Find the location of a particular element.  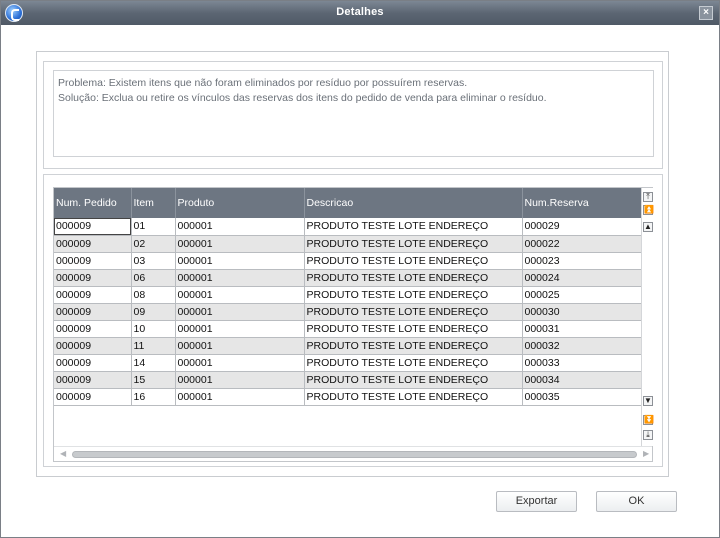

table-cell: 000025 is located at coordinates (582, 295).